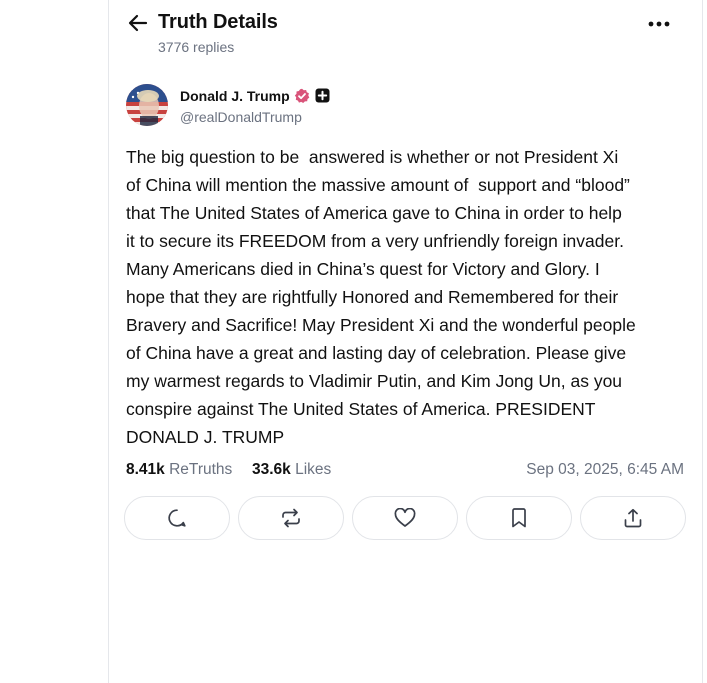  What do you see at coordinates (147, 105) in the screenshot?
I see `avatar` at bounding box center [147, 105].